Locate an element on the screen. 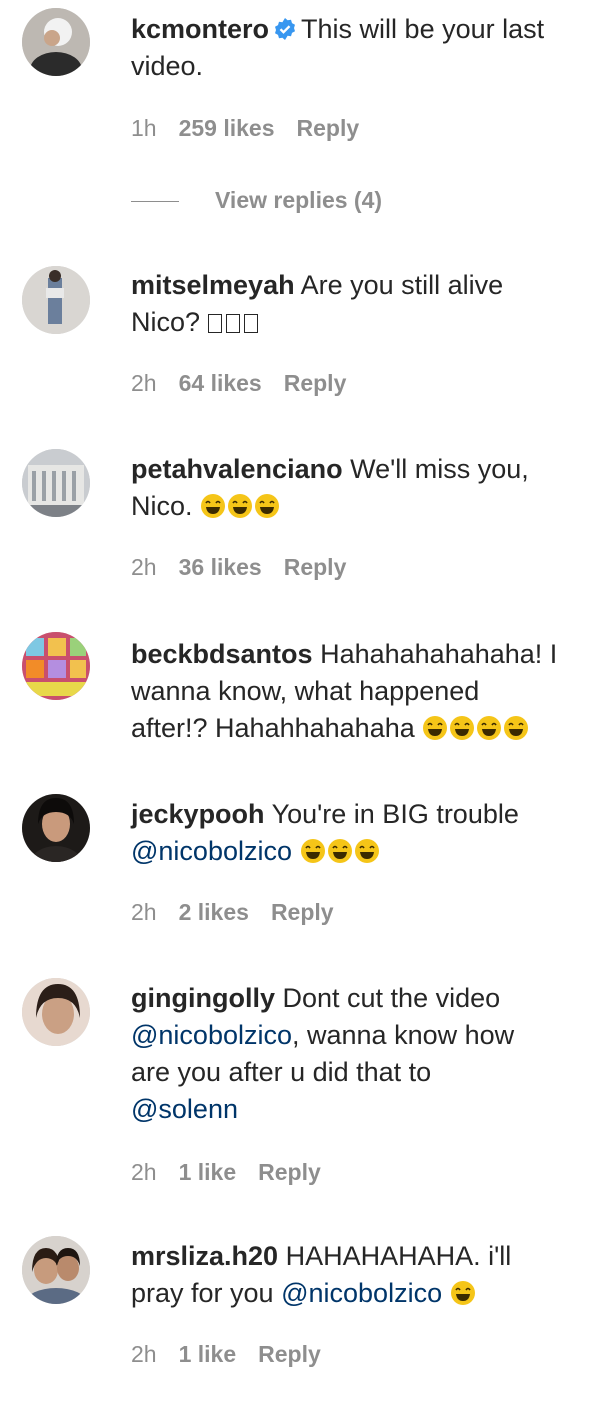 This screenshot has width=600, height=1406. comment-text: This will be your last is located at coordinates (423, 29).